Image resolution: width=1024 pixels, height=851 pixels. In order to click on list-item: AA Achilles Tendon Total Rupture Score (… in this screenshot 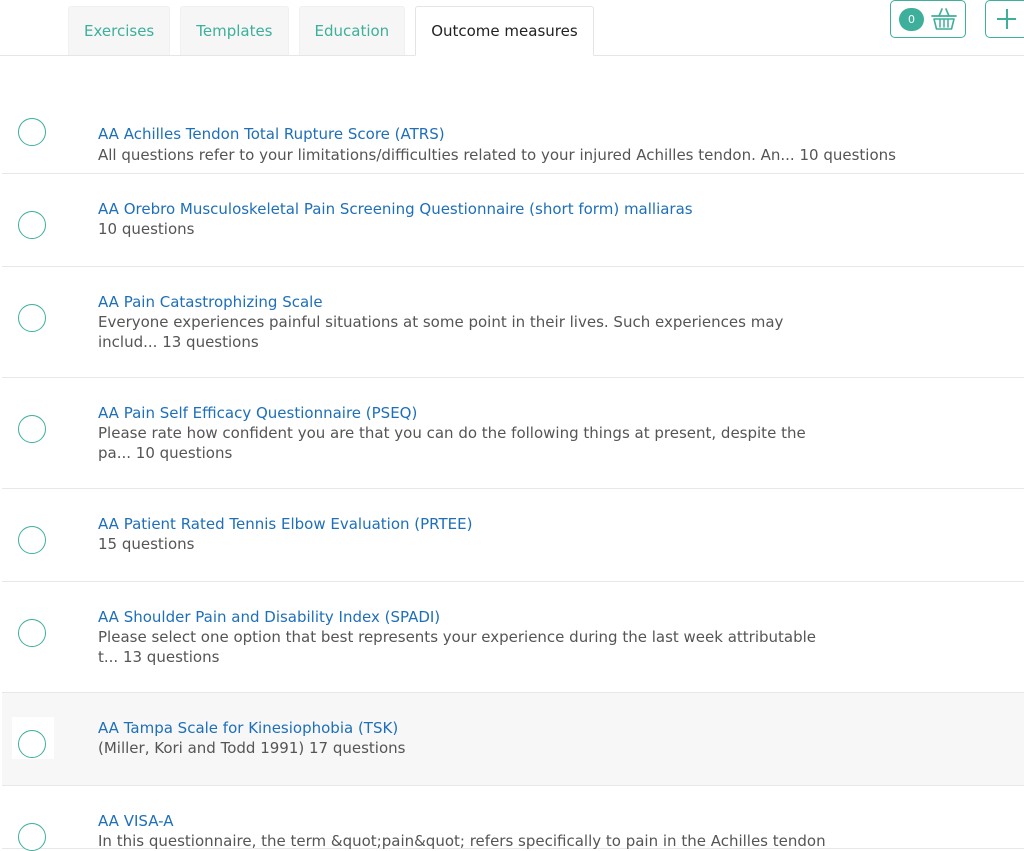, I will do `click(513, 124)`.